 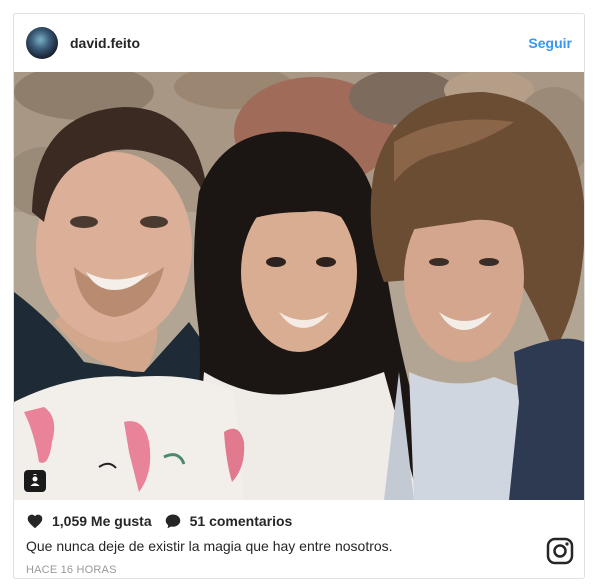 What do you see at coordinates (71, 570) in the screenshot?
I see `post-timestamp: HACE 16 HORAS` at bounding box center [71, 570].